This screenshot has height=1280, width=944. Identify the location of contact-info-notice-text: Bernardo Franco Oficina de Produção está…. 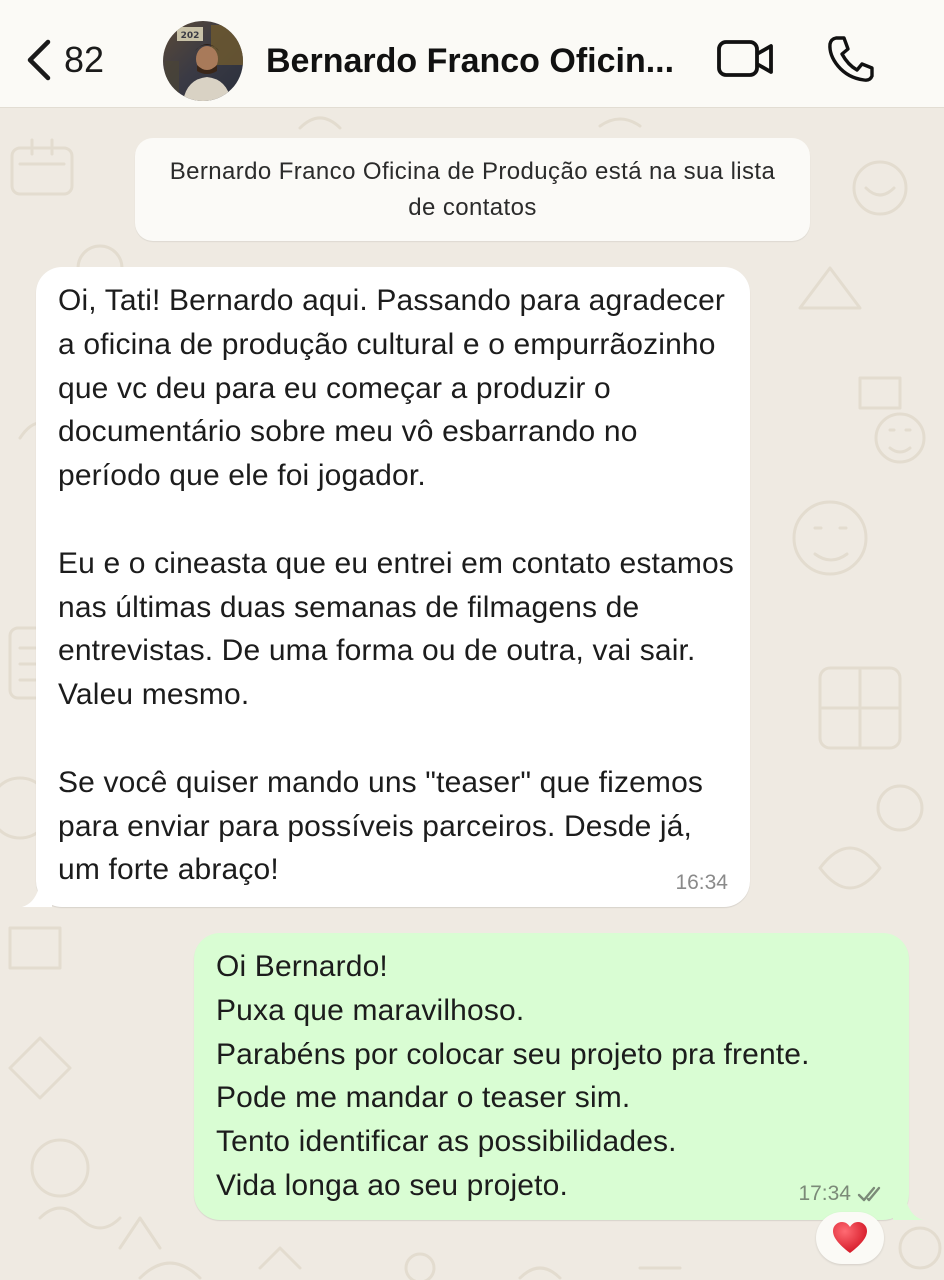
(472, 189).